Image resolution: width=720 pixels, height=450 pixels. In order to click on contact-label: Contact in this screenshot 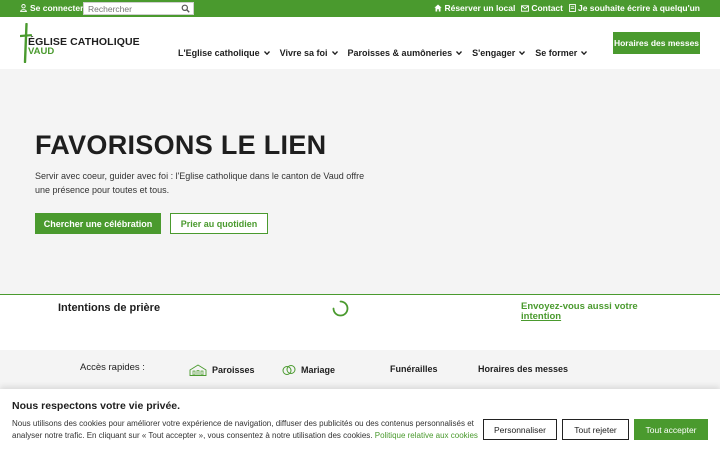, I will do `click(547, 8)`.